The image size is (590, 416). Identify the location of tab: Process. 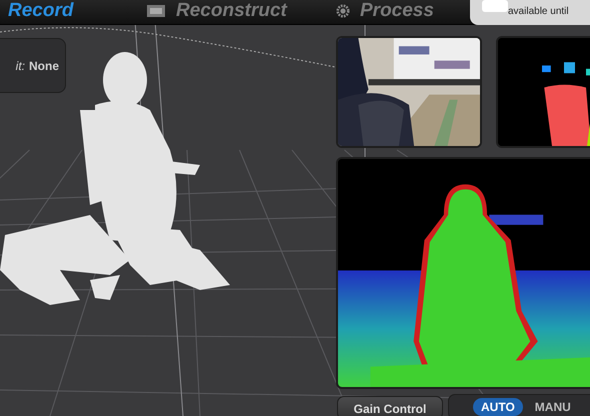
(385, 12).